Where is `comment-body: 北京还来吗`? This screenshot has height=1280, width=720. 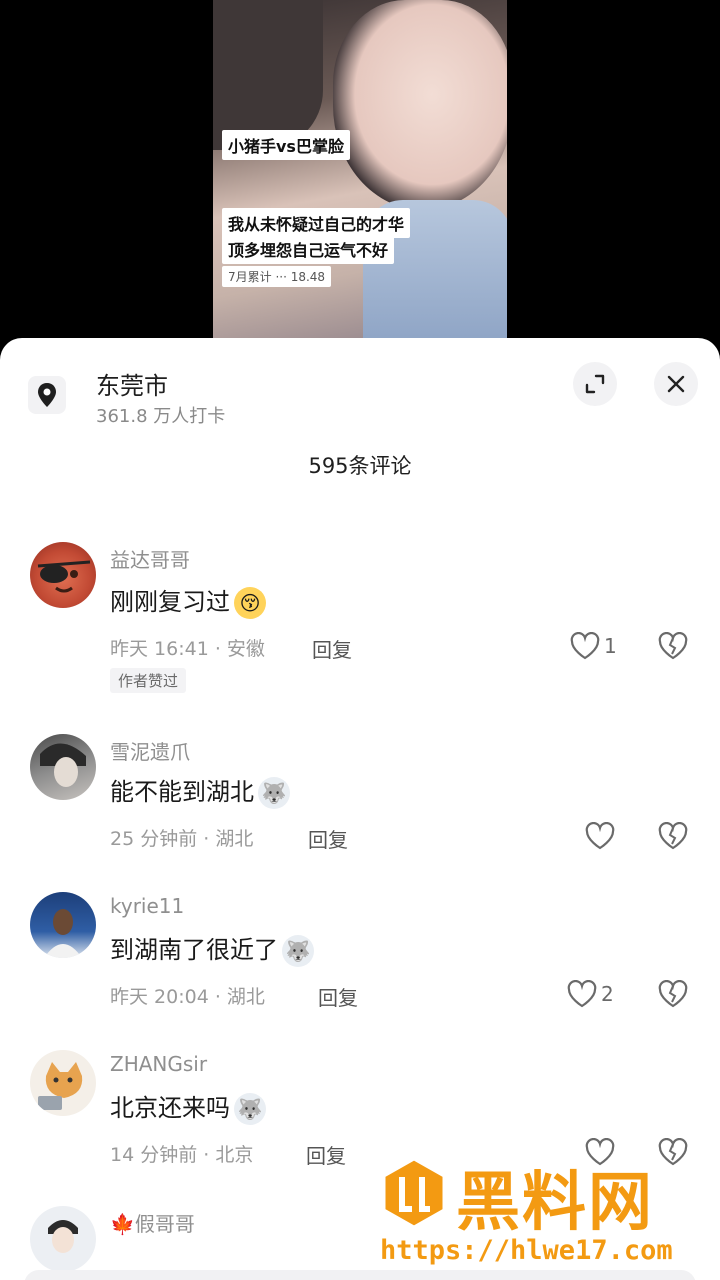
comment-body: 北京还来吗 is located at coordinates (170, 1108).